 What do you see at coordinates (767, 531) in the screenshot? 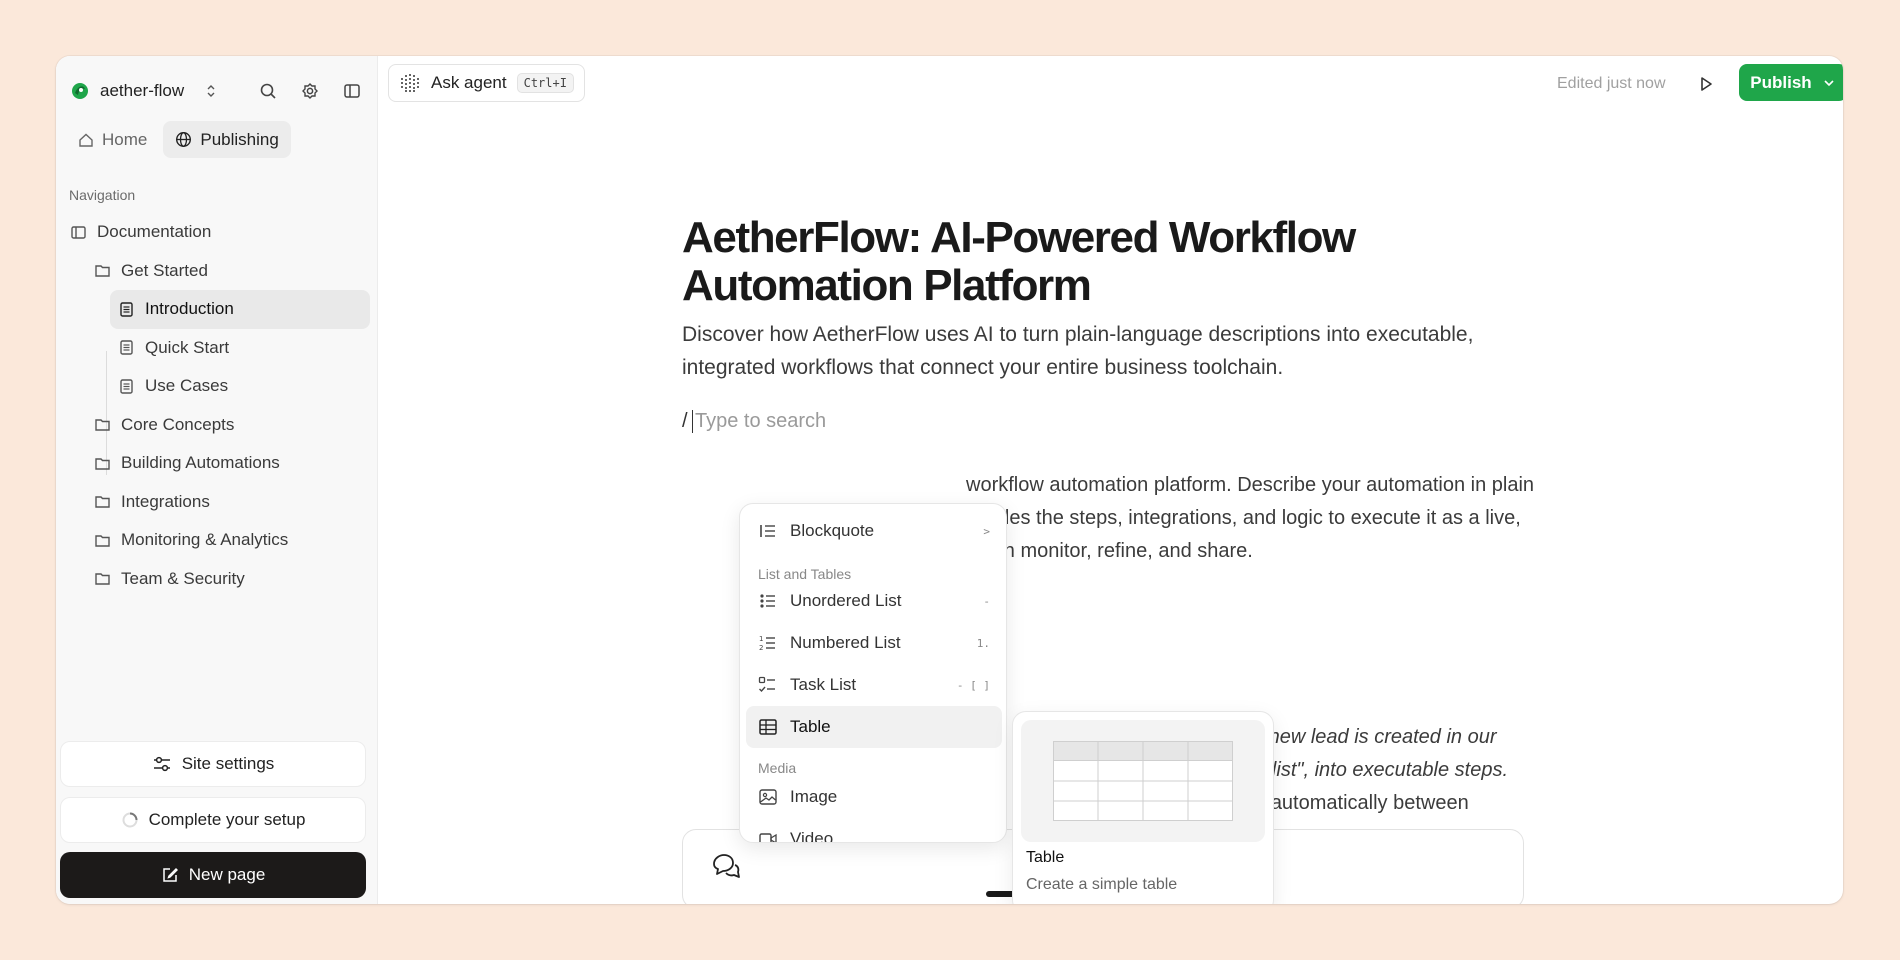
I see `blockquote-icon` at bounding box center [767, 531].